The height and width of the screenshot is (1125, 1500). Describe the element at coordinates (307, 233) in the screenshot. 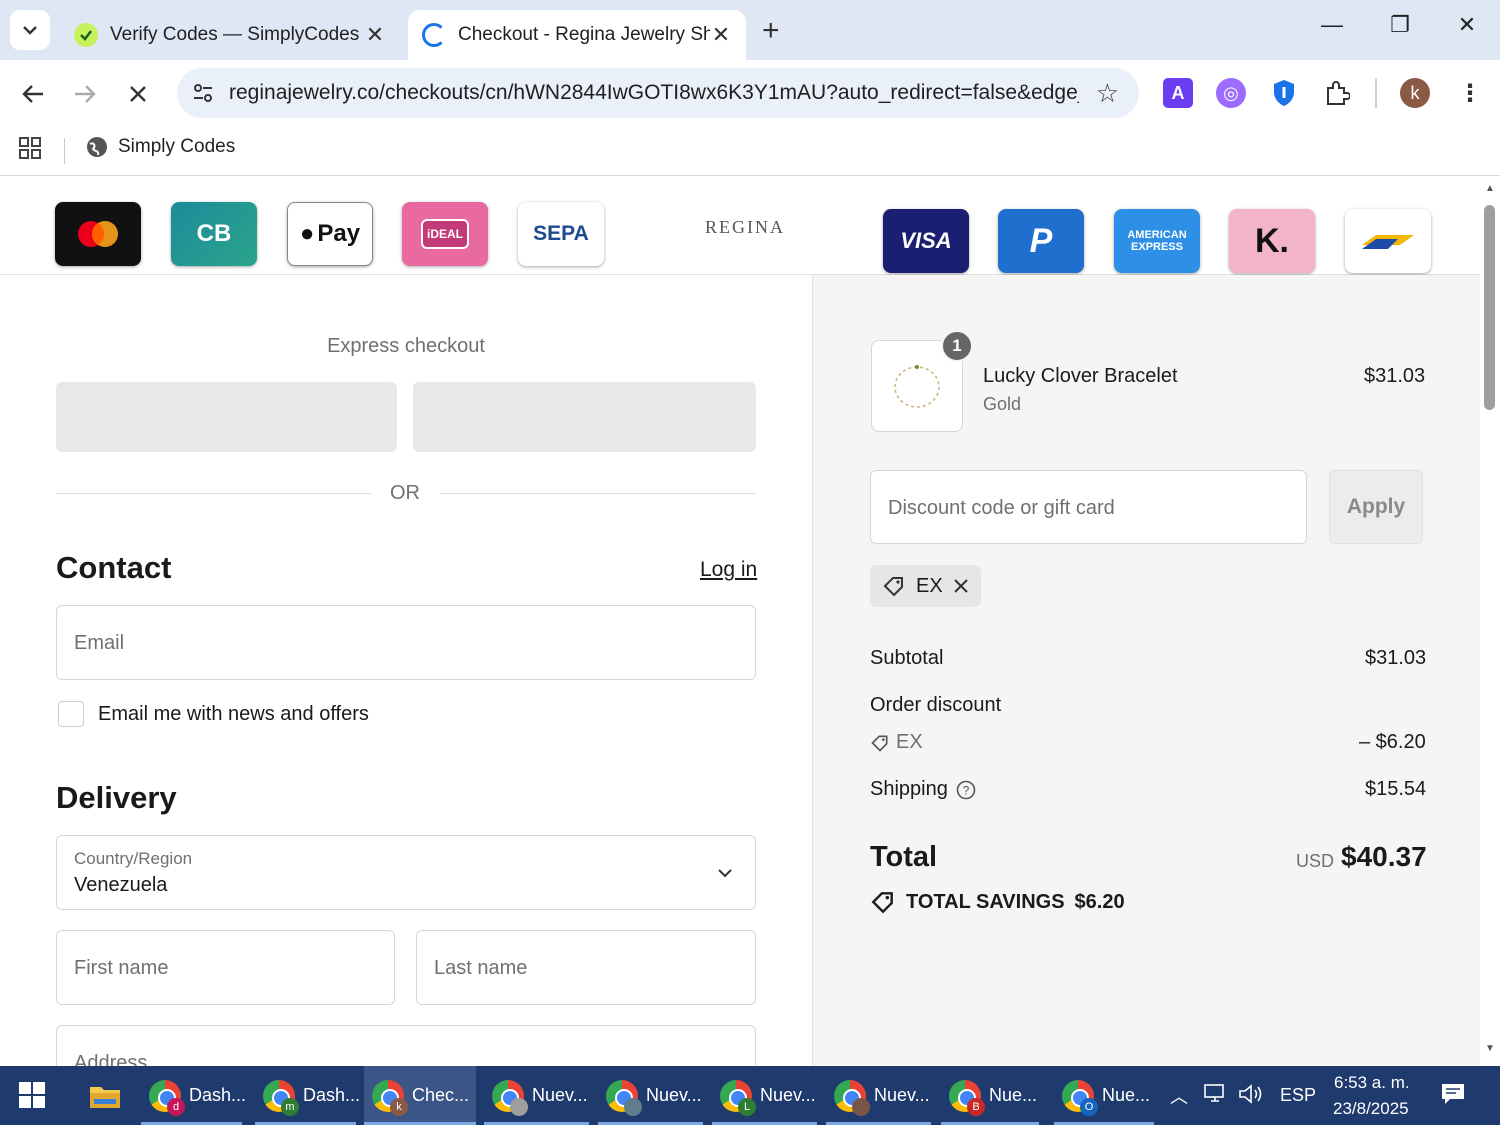

I see `apple-icon: ●` at that location.